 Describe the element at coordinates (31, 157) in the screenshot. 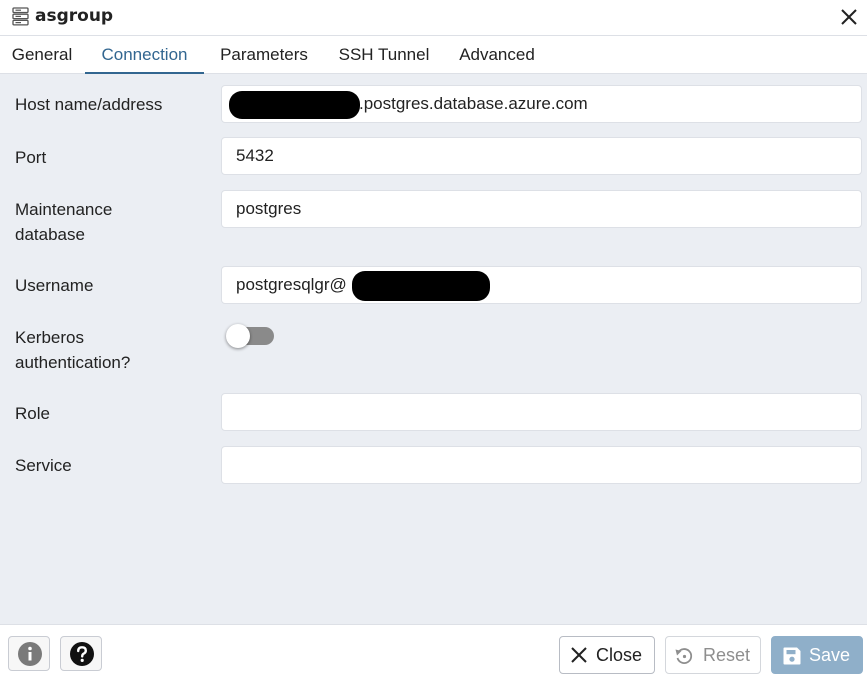

I see `port-label: Port` at that location.